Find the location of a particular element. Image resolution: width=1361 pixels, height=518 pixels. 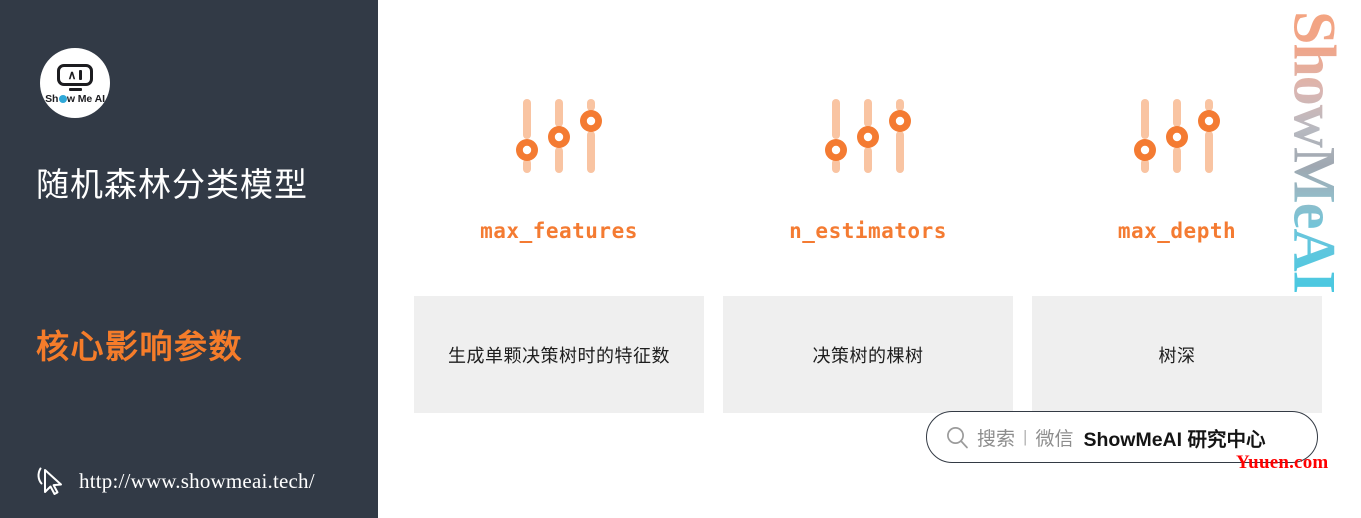

param-desc-text-3: 树深 is located at coordinates (1177, 356).